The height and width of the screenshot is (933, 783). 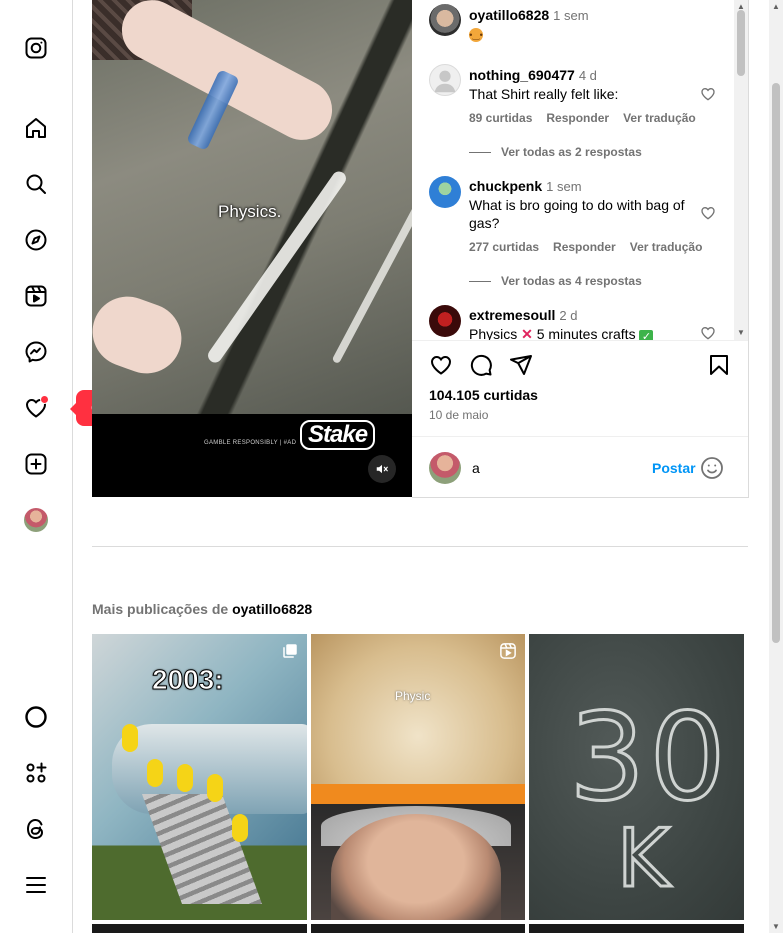 I want to click on carousel-icon, so click(x=290, y=651).